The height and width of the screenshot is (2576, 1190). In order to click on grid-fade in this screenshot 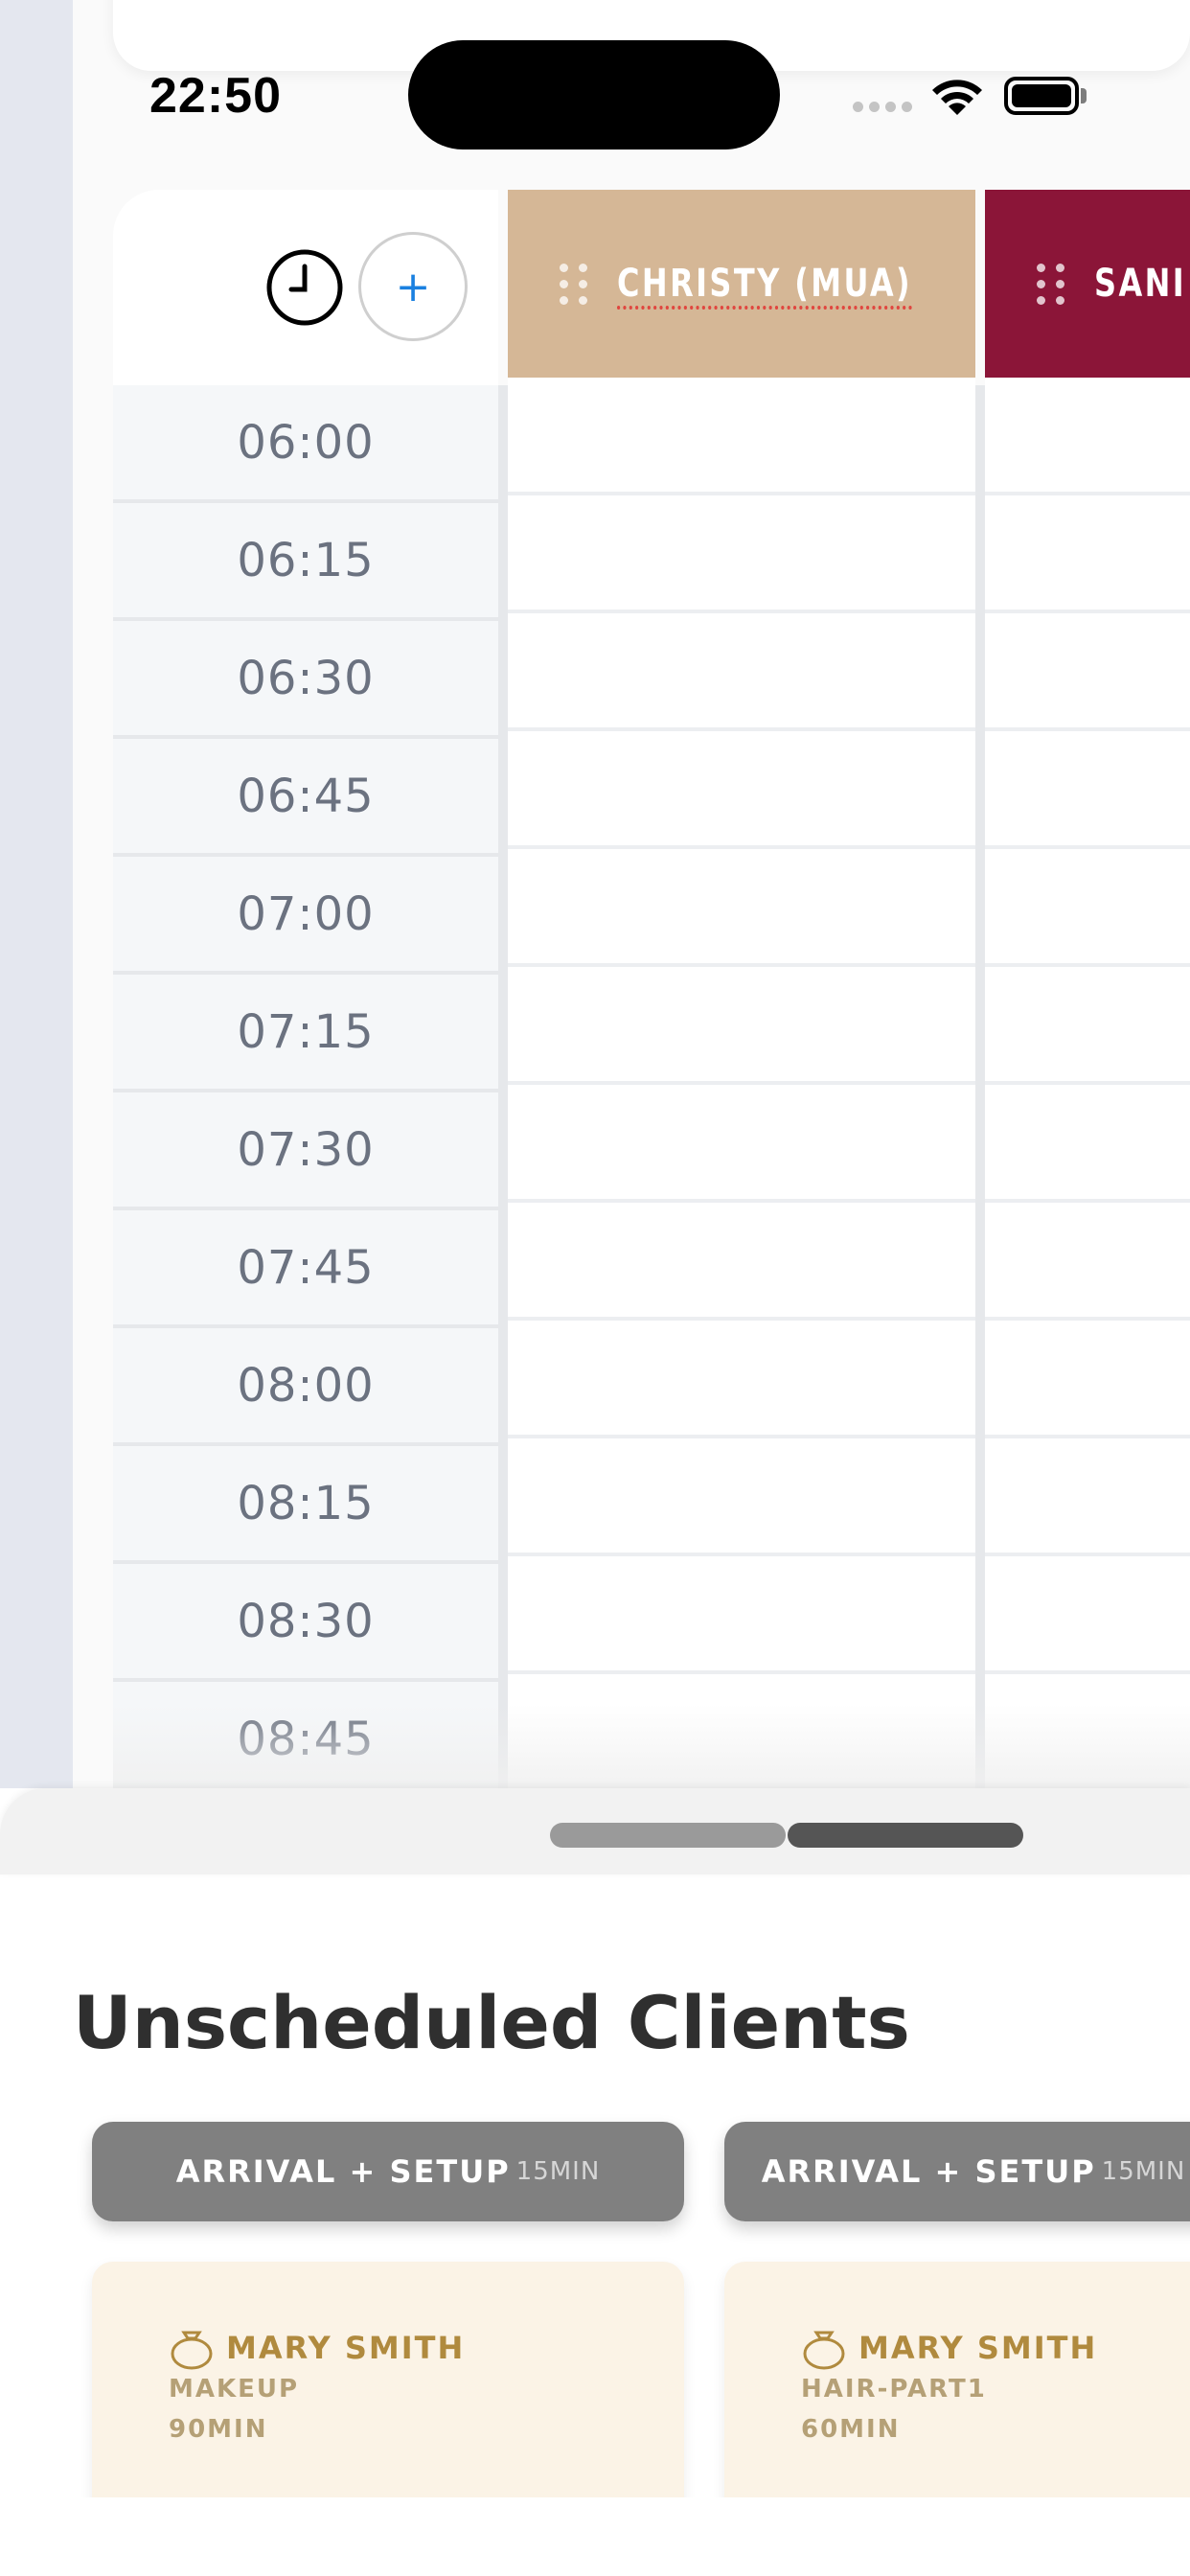, I will do `click(652, 1746)`.